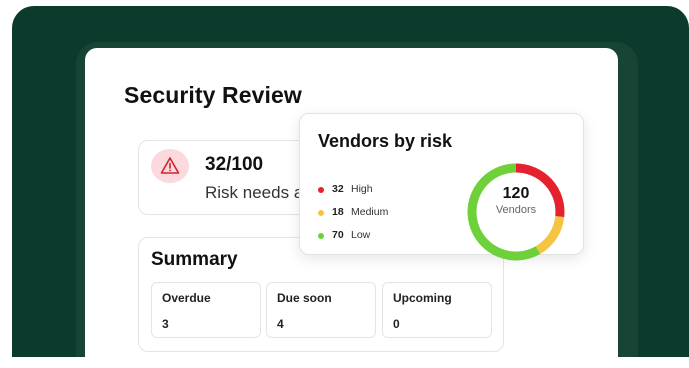 Image resolution: width=689 pixels, height=368 pixels. What do you see at coordinates (338, 189) in the screenshot?
I see `legend-count: 32` at bounding box center [338, 189].